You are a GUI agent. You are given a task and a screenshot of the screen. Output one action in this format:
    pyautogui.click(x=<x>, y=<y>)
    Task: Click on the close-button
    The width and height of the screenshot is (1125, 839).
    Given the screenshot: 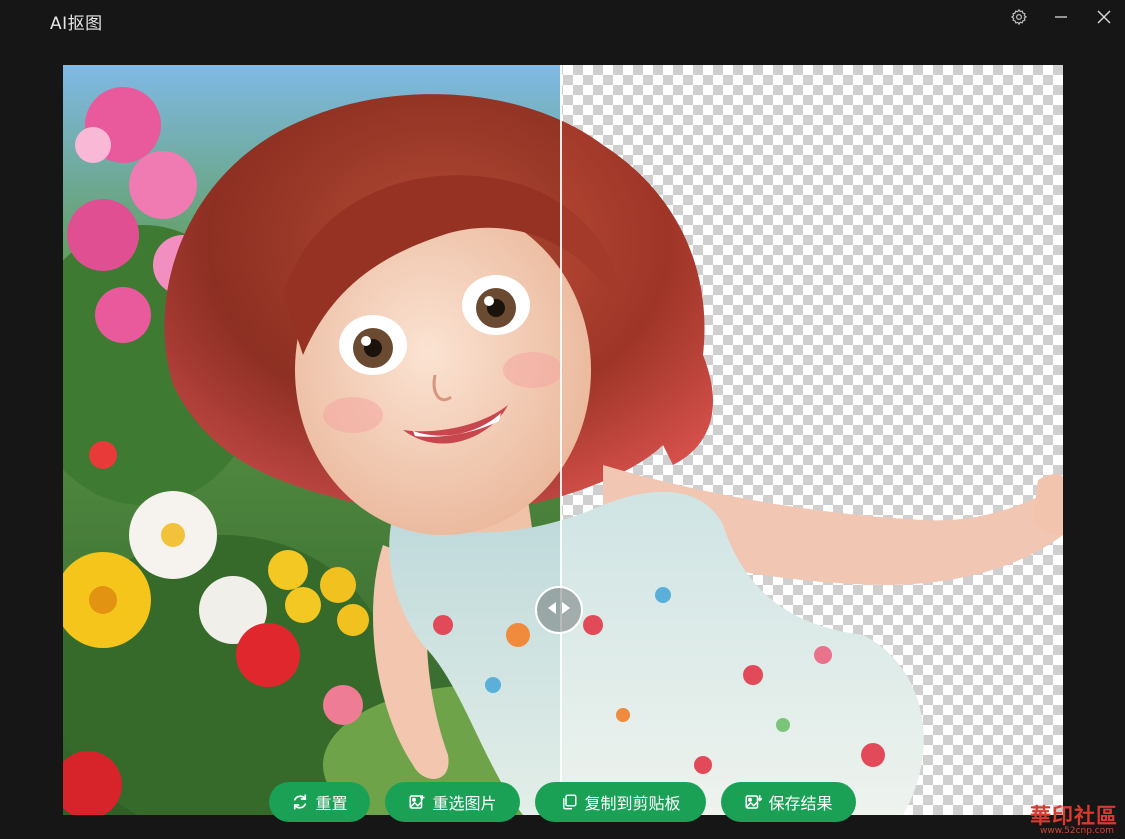 What is the action you would take?
    pyautogui.click(x=1104, y=17)
    